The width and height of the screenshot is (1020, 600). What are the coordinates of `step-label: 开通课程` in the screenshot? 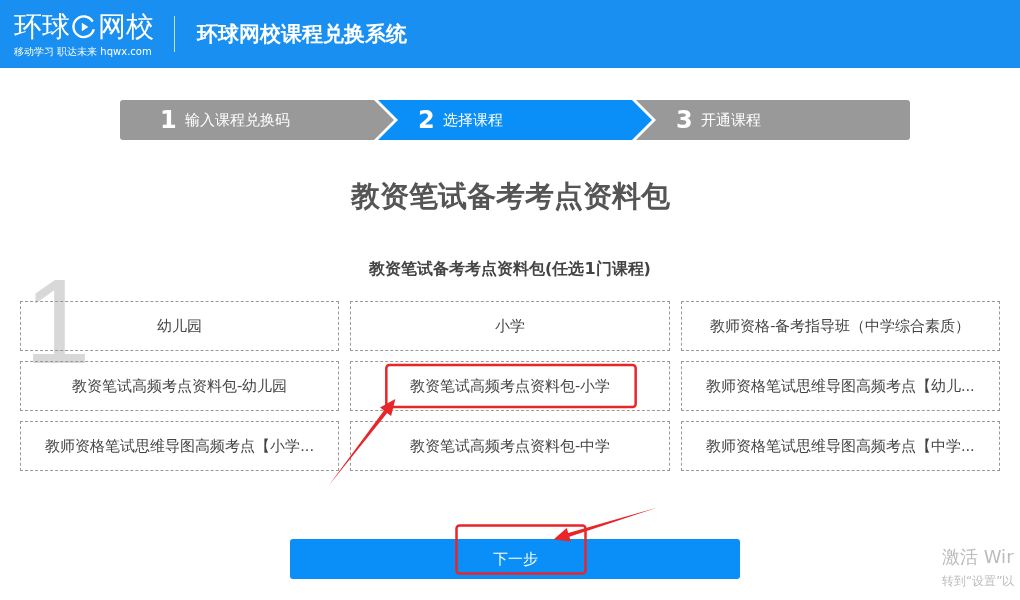 It's located at (730, 120).